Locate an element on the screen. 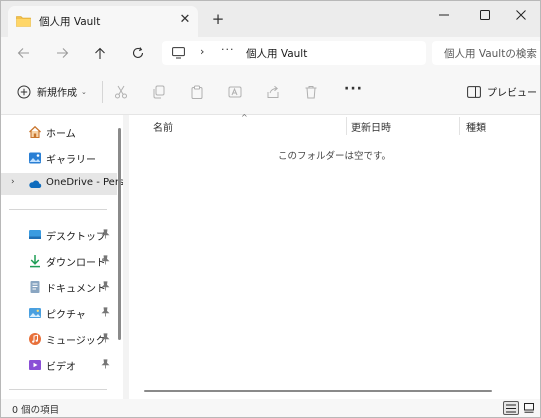 This screenshot has width=541, height=418. home-icon is located at coordinates (35, 132).